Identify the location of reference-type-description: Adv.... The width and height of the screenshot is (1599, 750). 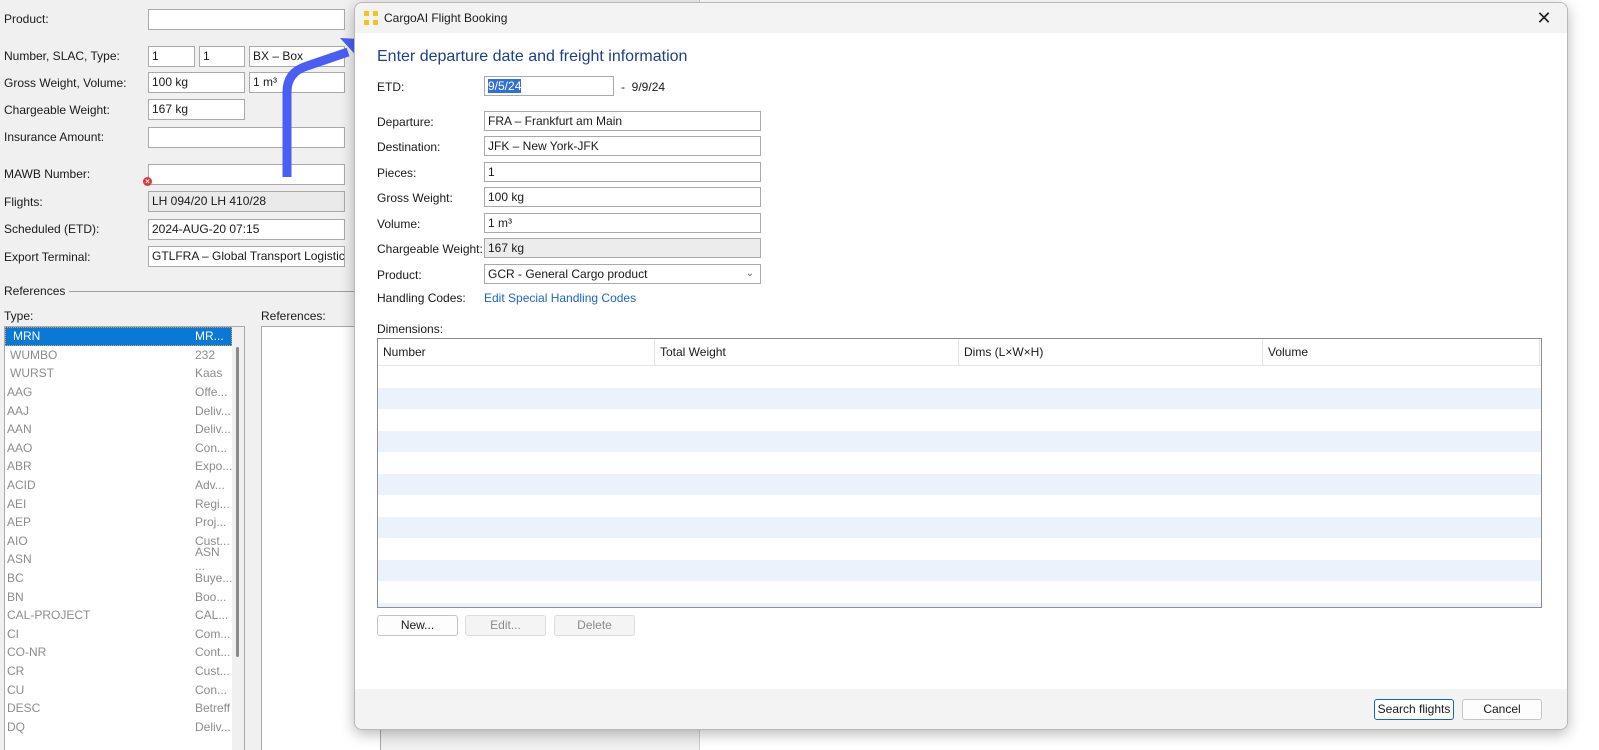
(210, 485).